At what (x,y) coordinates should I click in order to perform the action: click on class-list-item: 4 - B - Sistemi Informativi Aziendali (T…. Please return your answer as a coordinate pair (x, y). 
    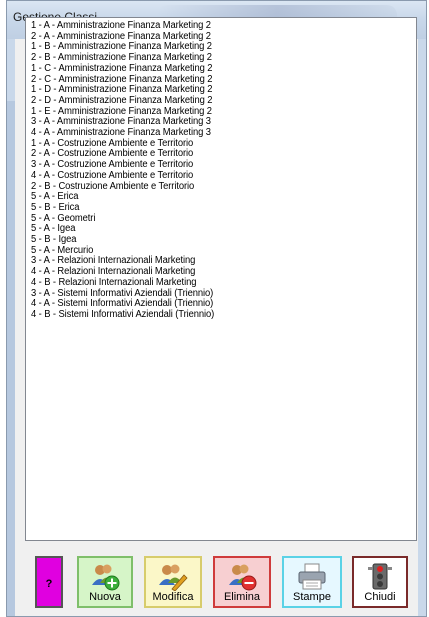
    Looking at the image, I should click on (212, 315).